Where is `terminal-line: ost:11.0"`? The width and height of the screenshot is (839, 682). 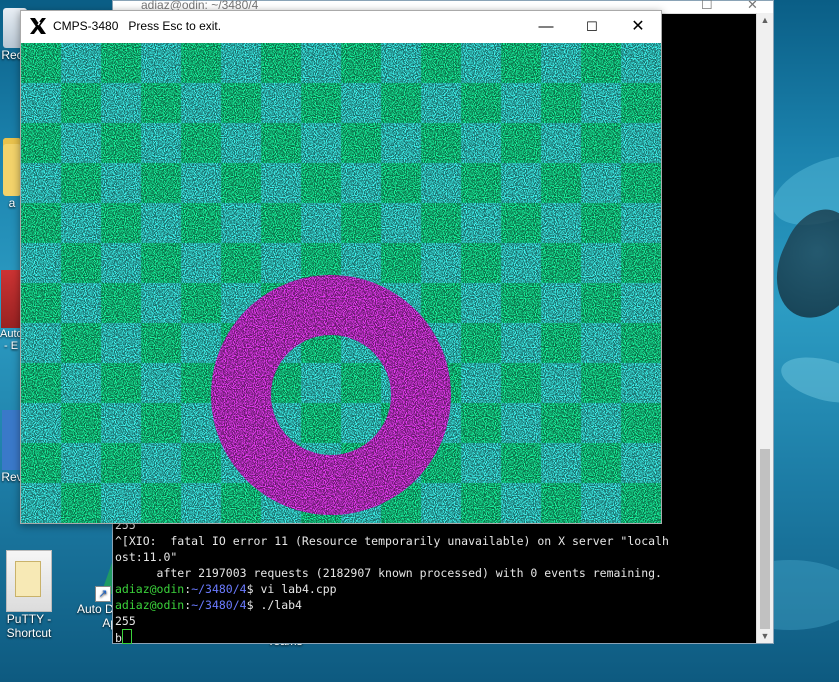 terminal-line: ost:11.0" is located at coordinates (146, 557).